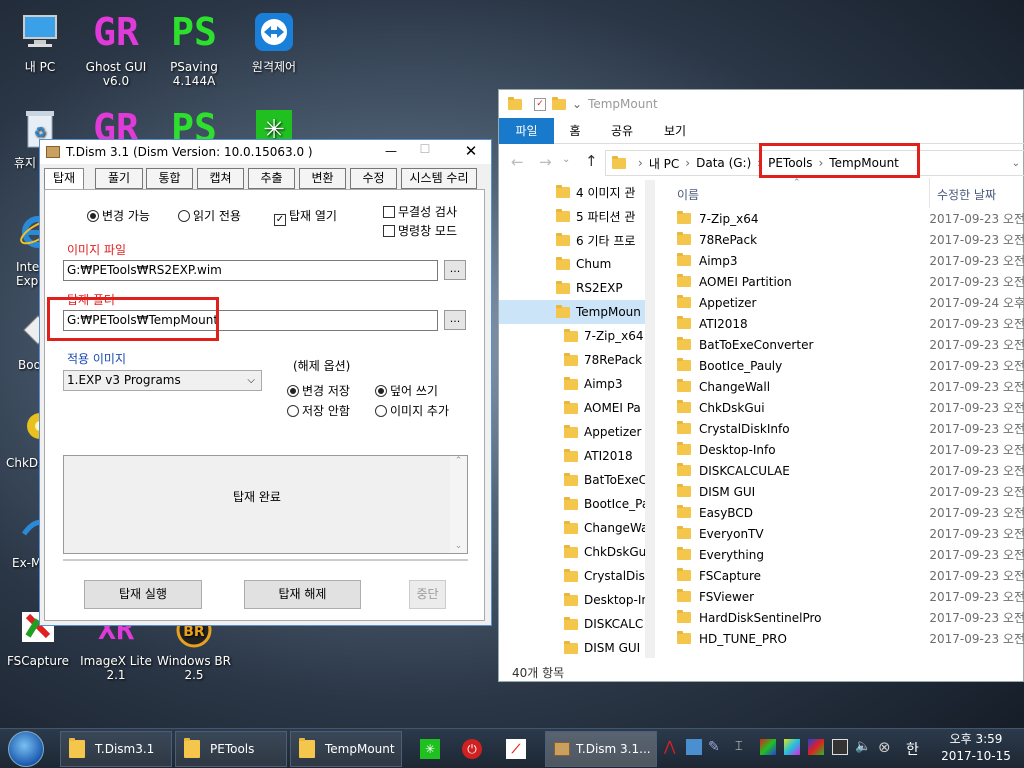 The width and height of the screenshot is (1024, 768). Describe the element at coordinates (116, 749) in the screenshot. I see `taskbar-item-tdism: T.Dism3.1` at that location.